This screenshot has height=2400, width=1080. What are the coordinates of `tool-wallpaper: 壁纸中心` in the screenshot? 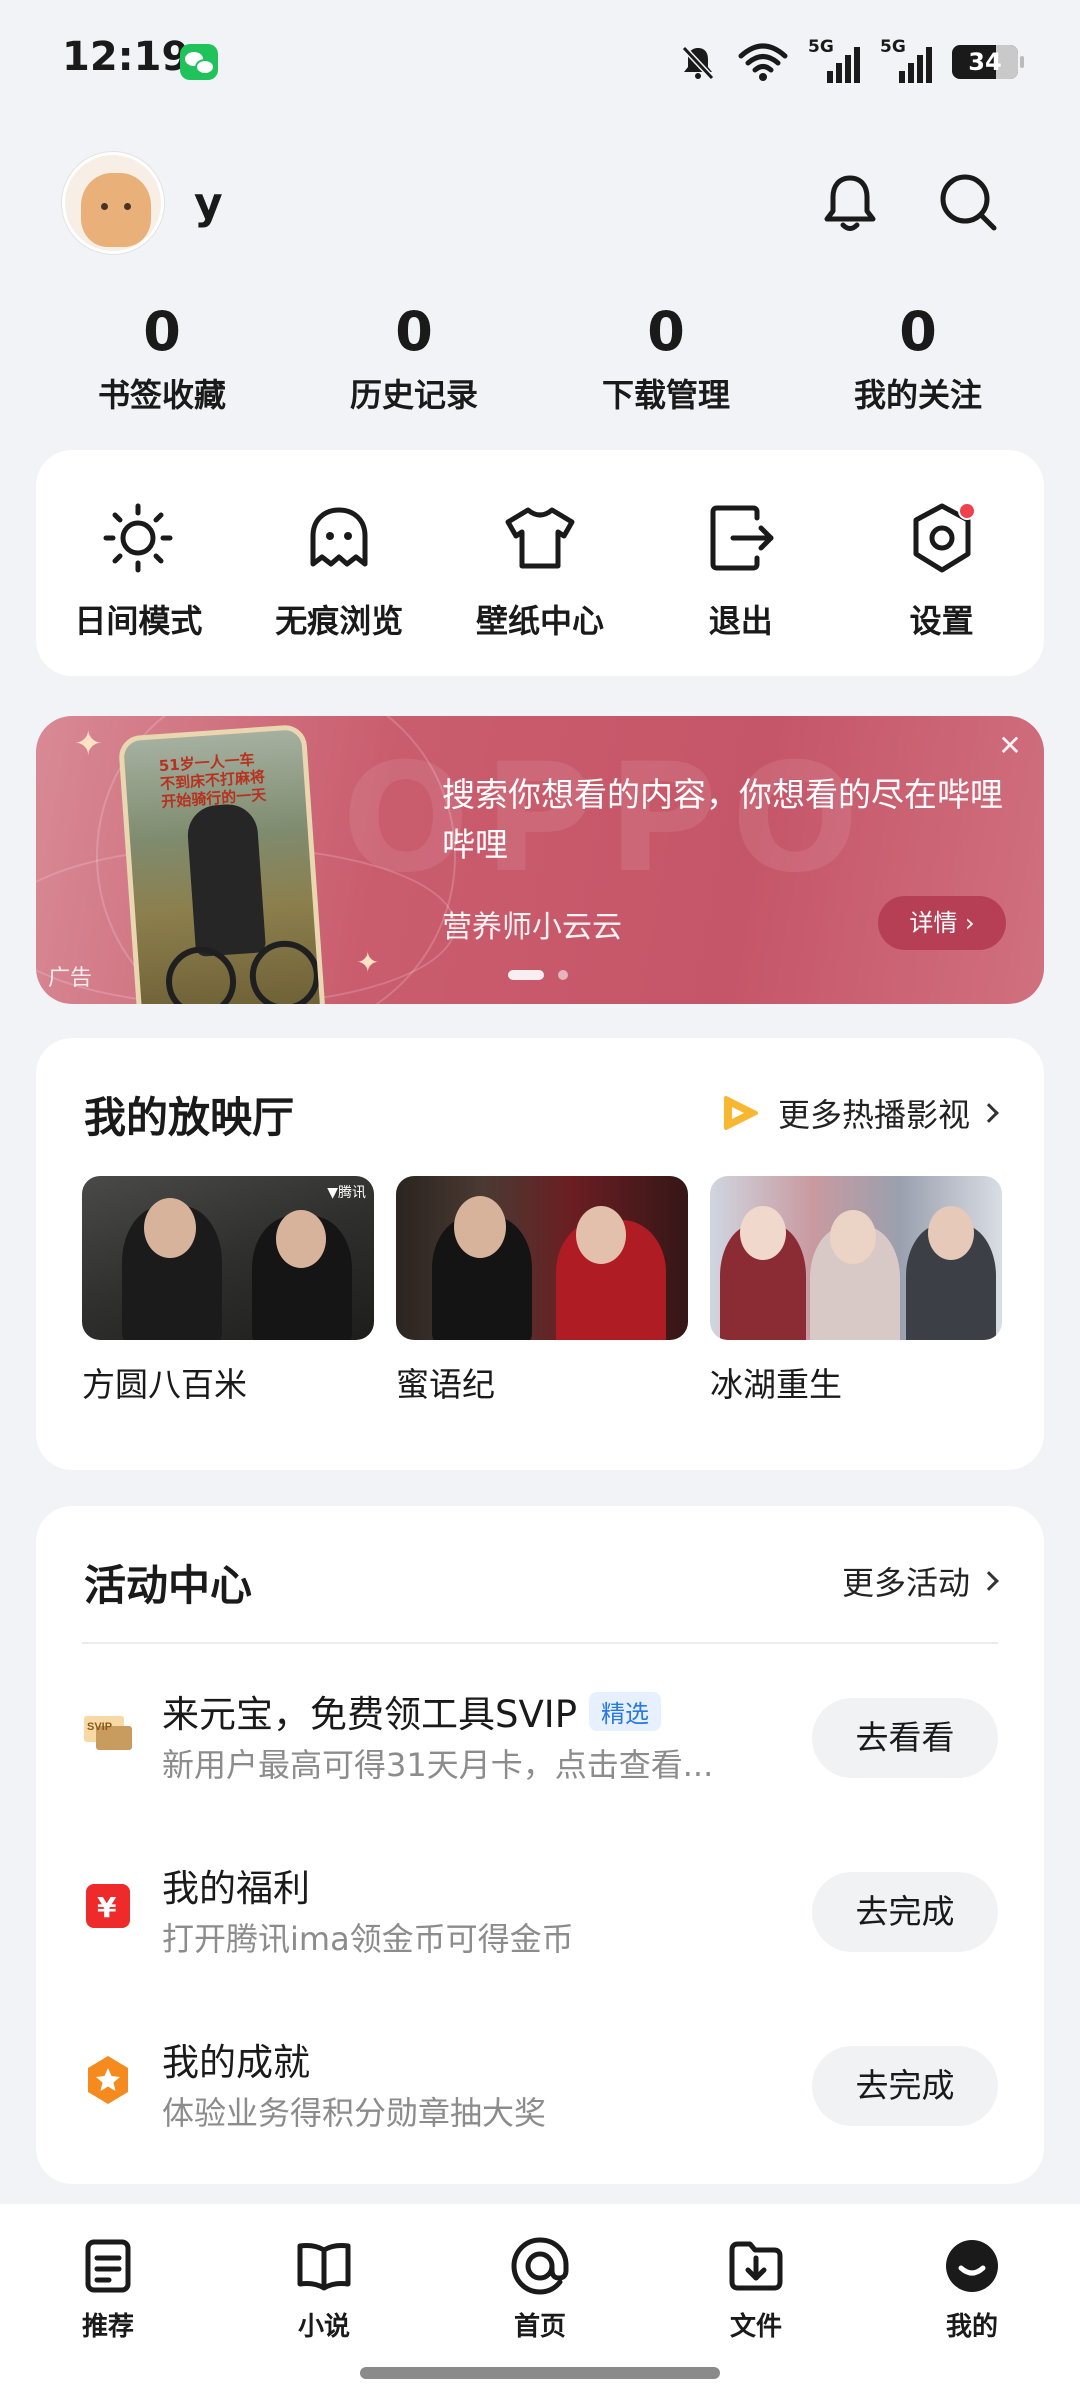 It's located at (540, 563).